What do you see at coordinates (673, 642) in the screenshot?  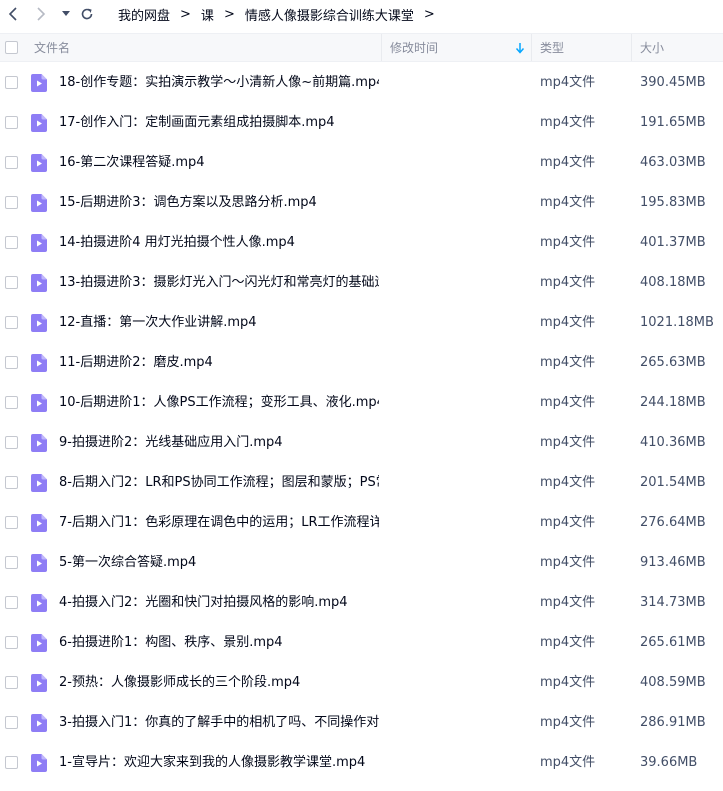 I see `file-size: 265.61MB` at bounding box center [673, 642].